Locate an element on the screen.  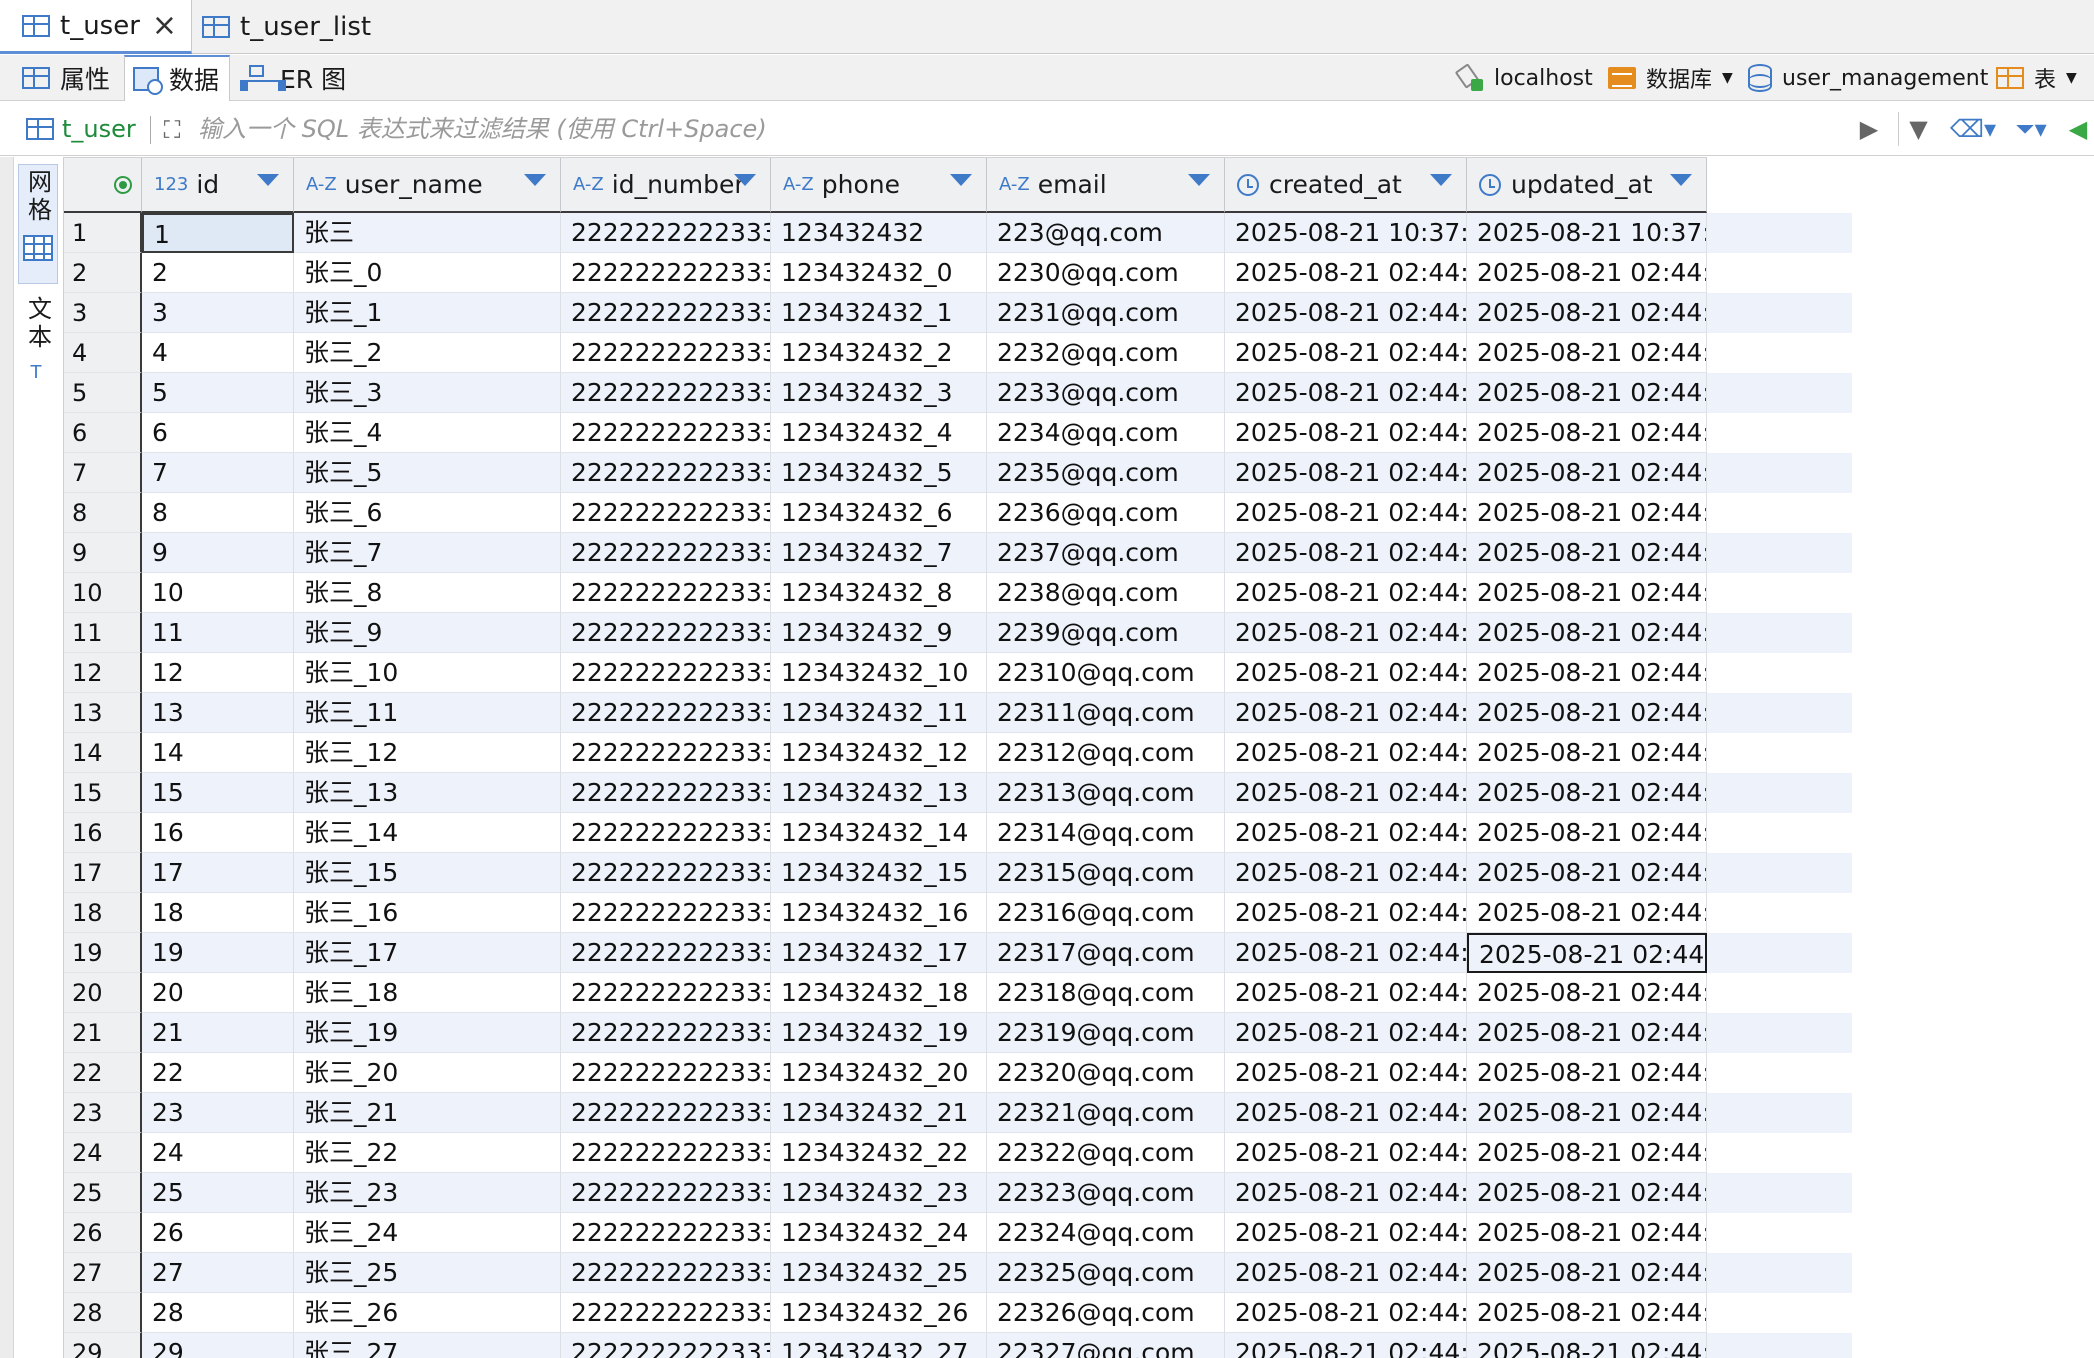
row-number: 17 is located at coordinates (103, 873).